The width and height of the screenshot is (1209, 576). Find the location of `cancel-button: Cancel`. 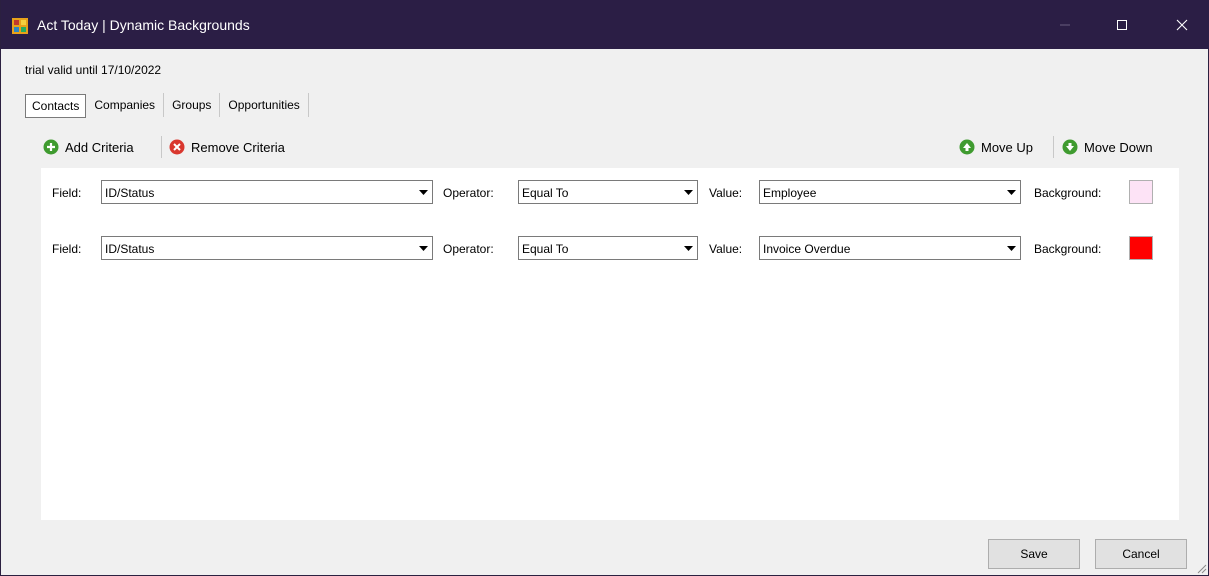

cancel-button: Cancel is located at coordinates (1141, 554).